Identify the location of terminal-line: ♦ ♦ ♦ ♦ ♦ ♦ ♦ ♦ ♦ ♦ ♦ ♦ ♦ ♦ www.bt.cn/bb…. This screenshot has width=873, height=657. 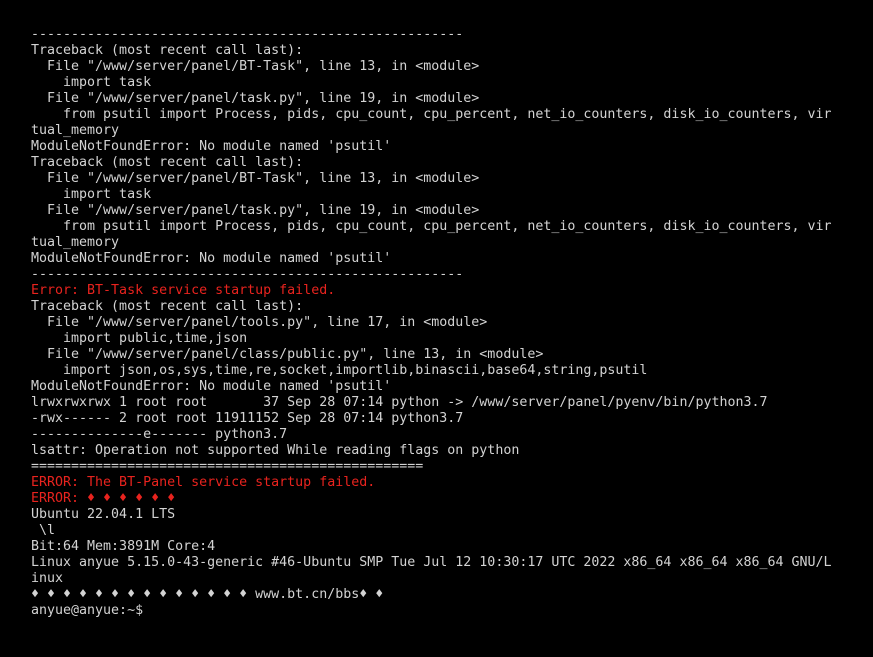
(207, 594).